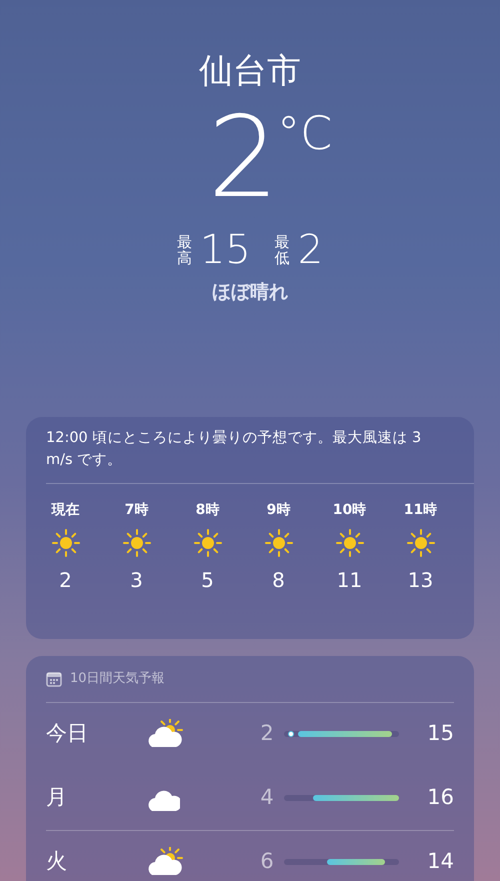 This screenshot has height=881, width=500. I want to click on city-name: 仙台市, so click(250, 71).